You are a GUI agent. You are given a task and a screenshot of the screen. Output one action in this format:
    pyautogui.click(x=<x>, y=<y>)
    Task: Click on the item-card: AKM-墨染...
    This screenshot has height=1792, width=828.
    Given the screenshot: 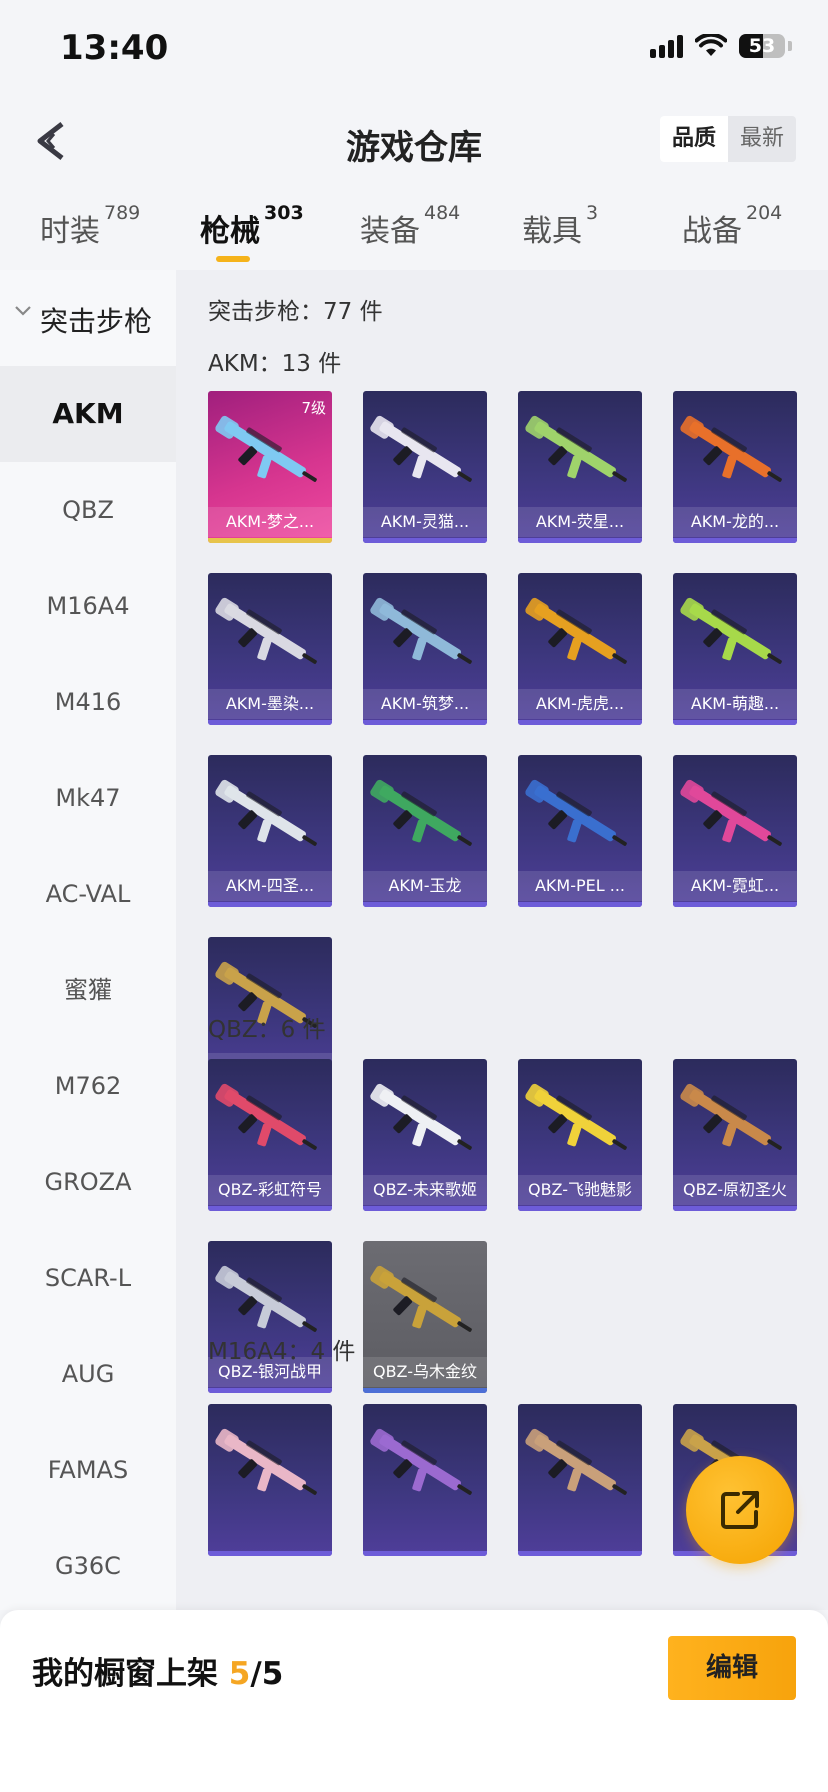 What is the action you would take?
    pyautogui.click(x=270, y=649)
    